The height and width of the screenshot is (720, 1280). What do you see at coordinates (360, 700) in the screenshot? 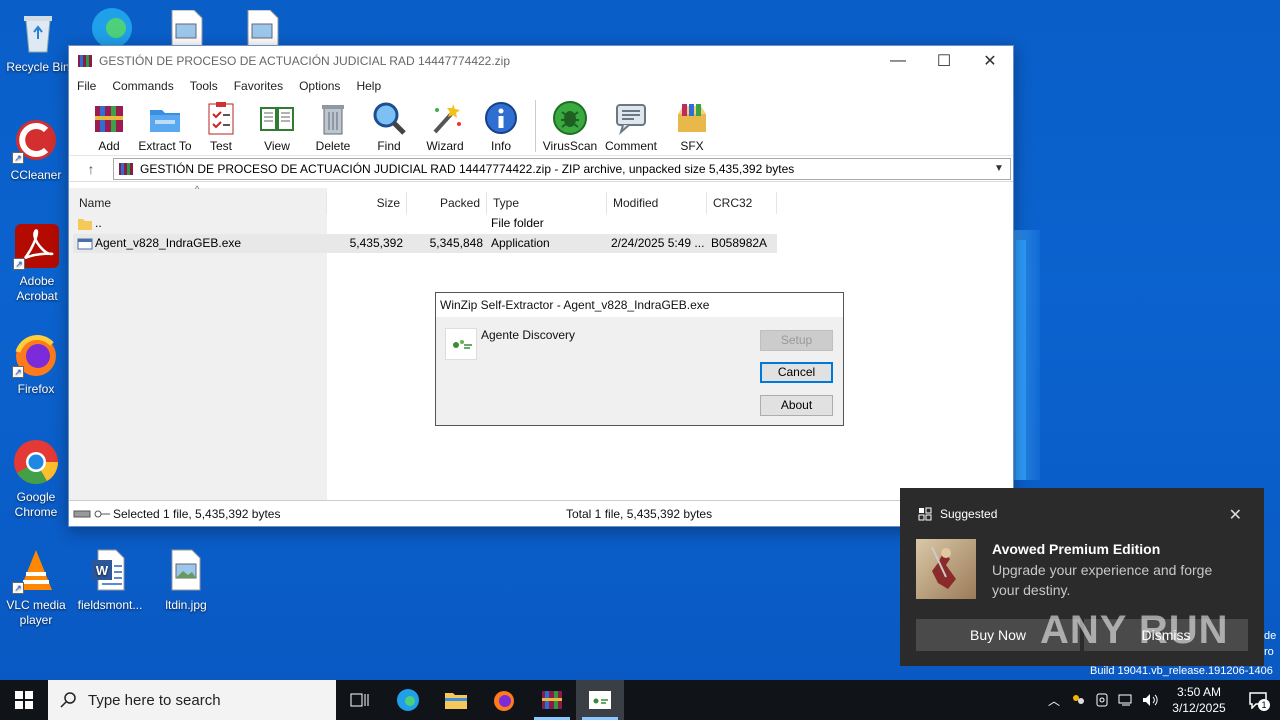
I see `task-view-icon` at bounding box center [360, 700].